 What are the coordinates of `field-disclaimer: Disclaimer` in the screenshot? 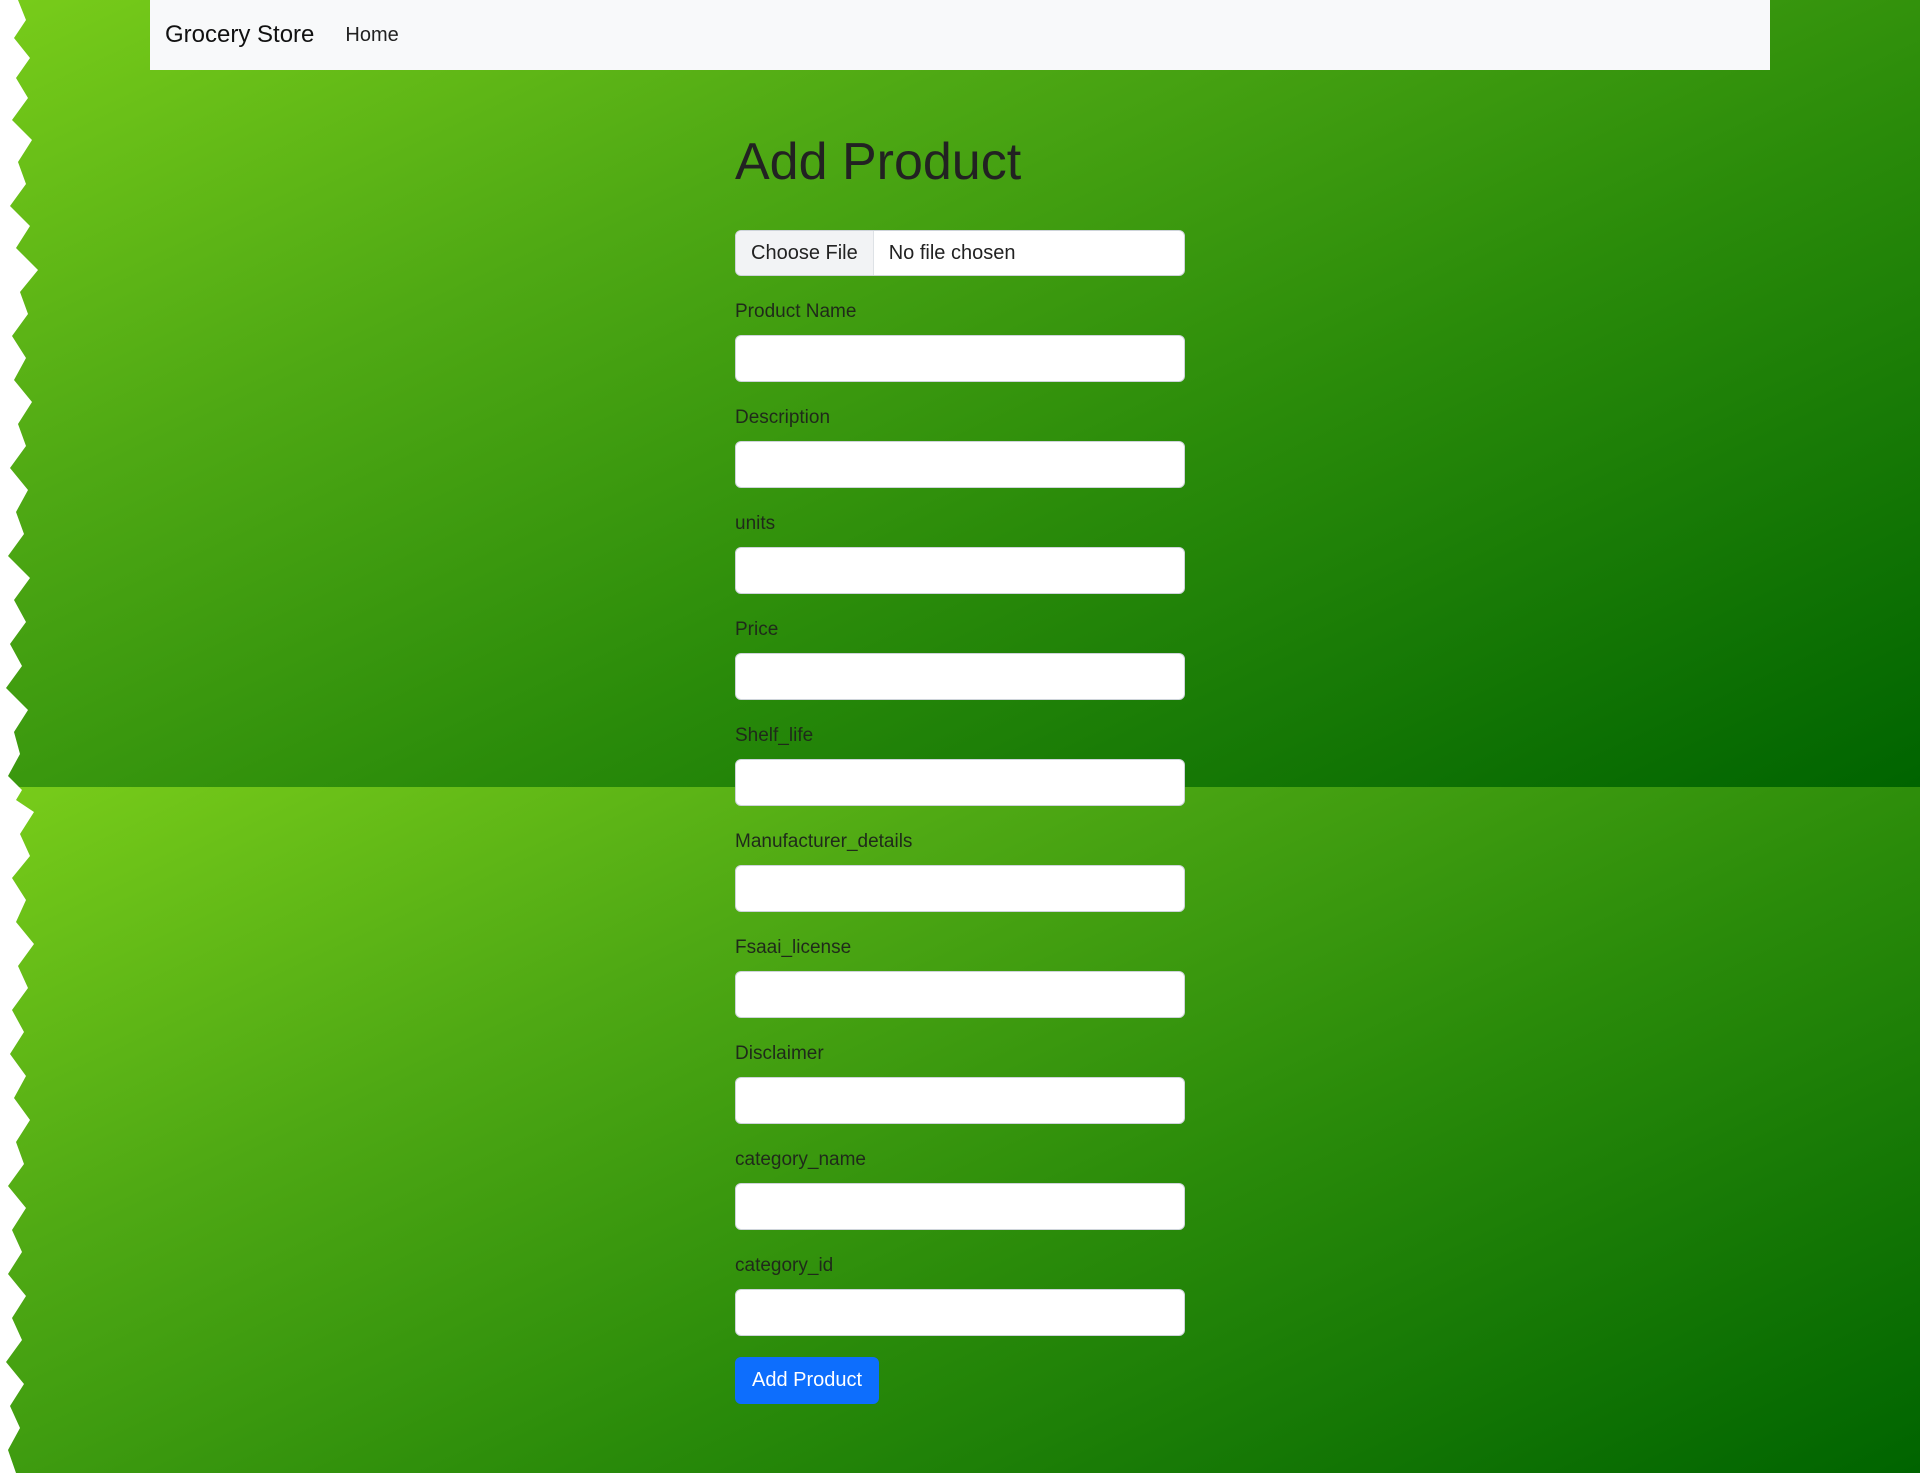 It's located at (960, 1082).